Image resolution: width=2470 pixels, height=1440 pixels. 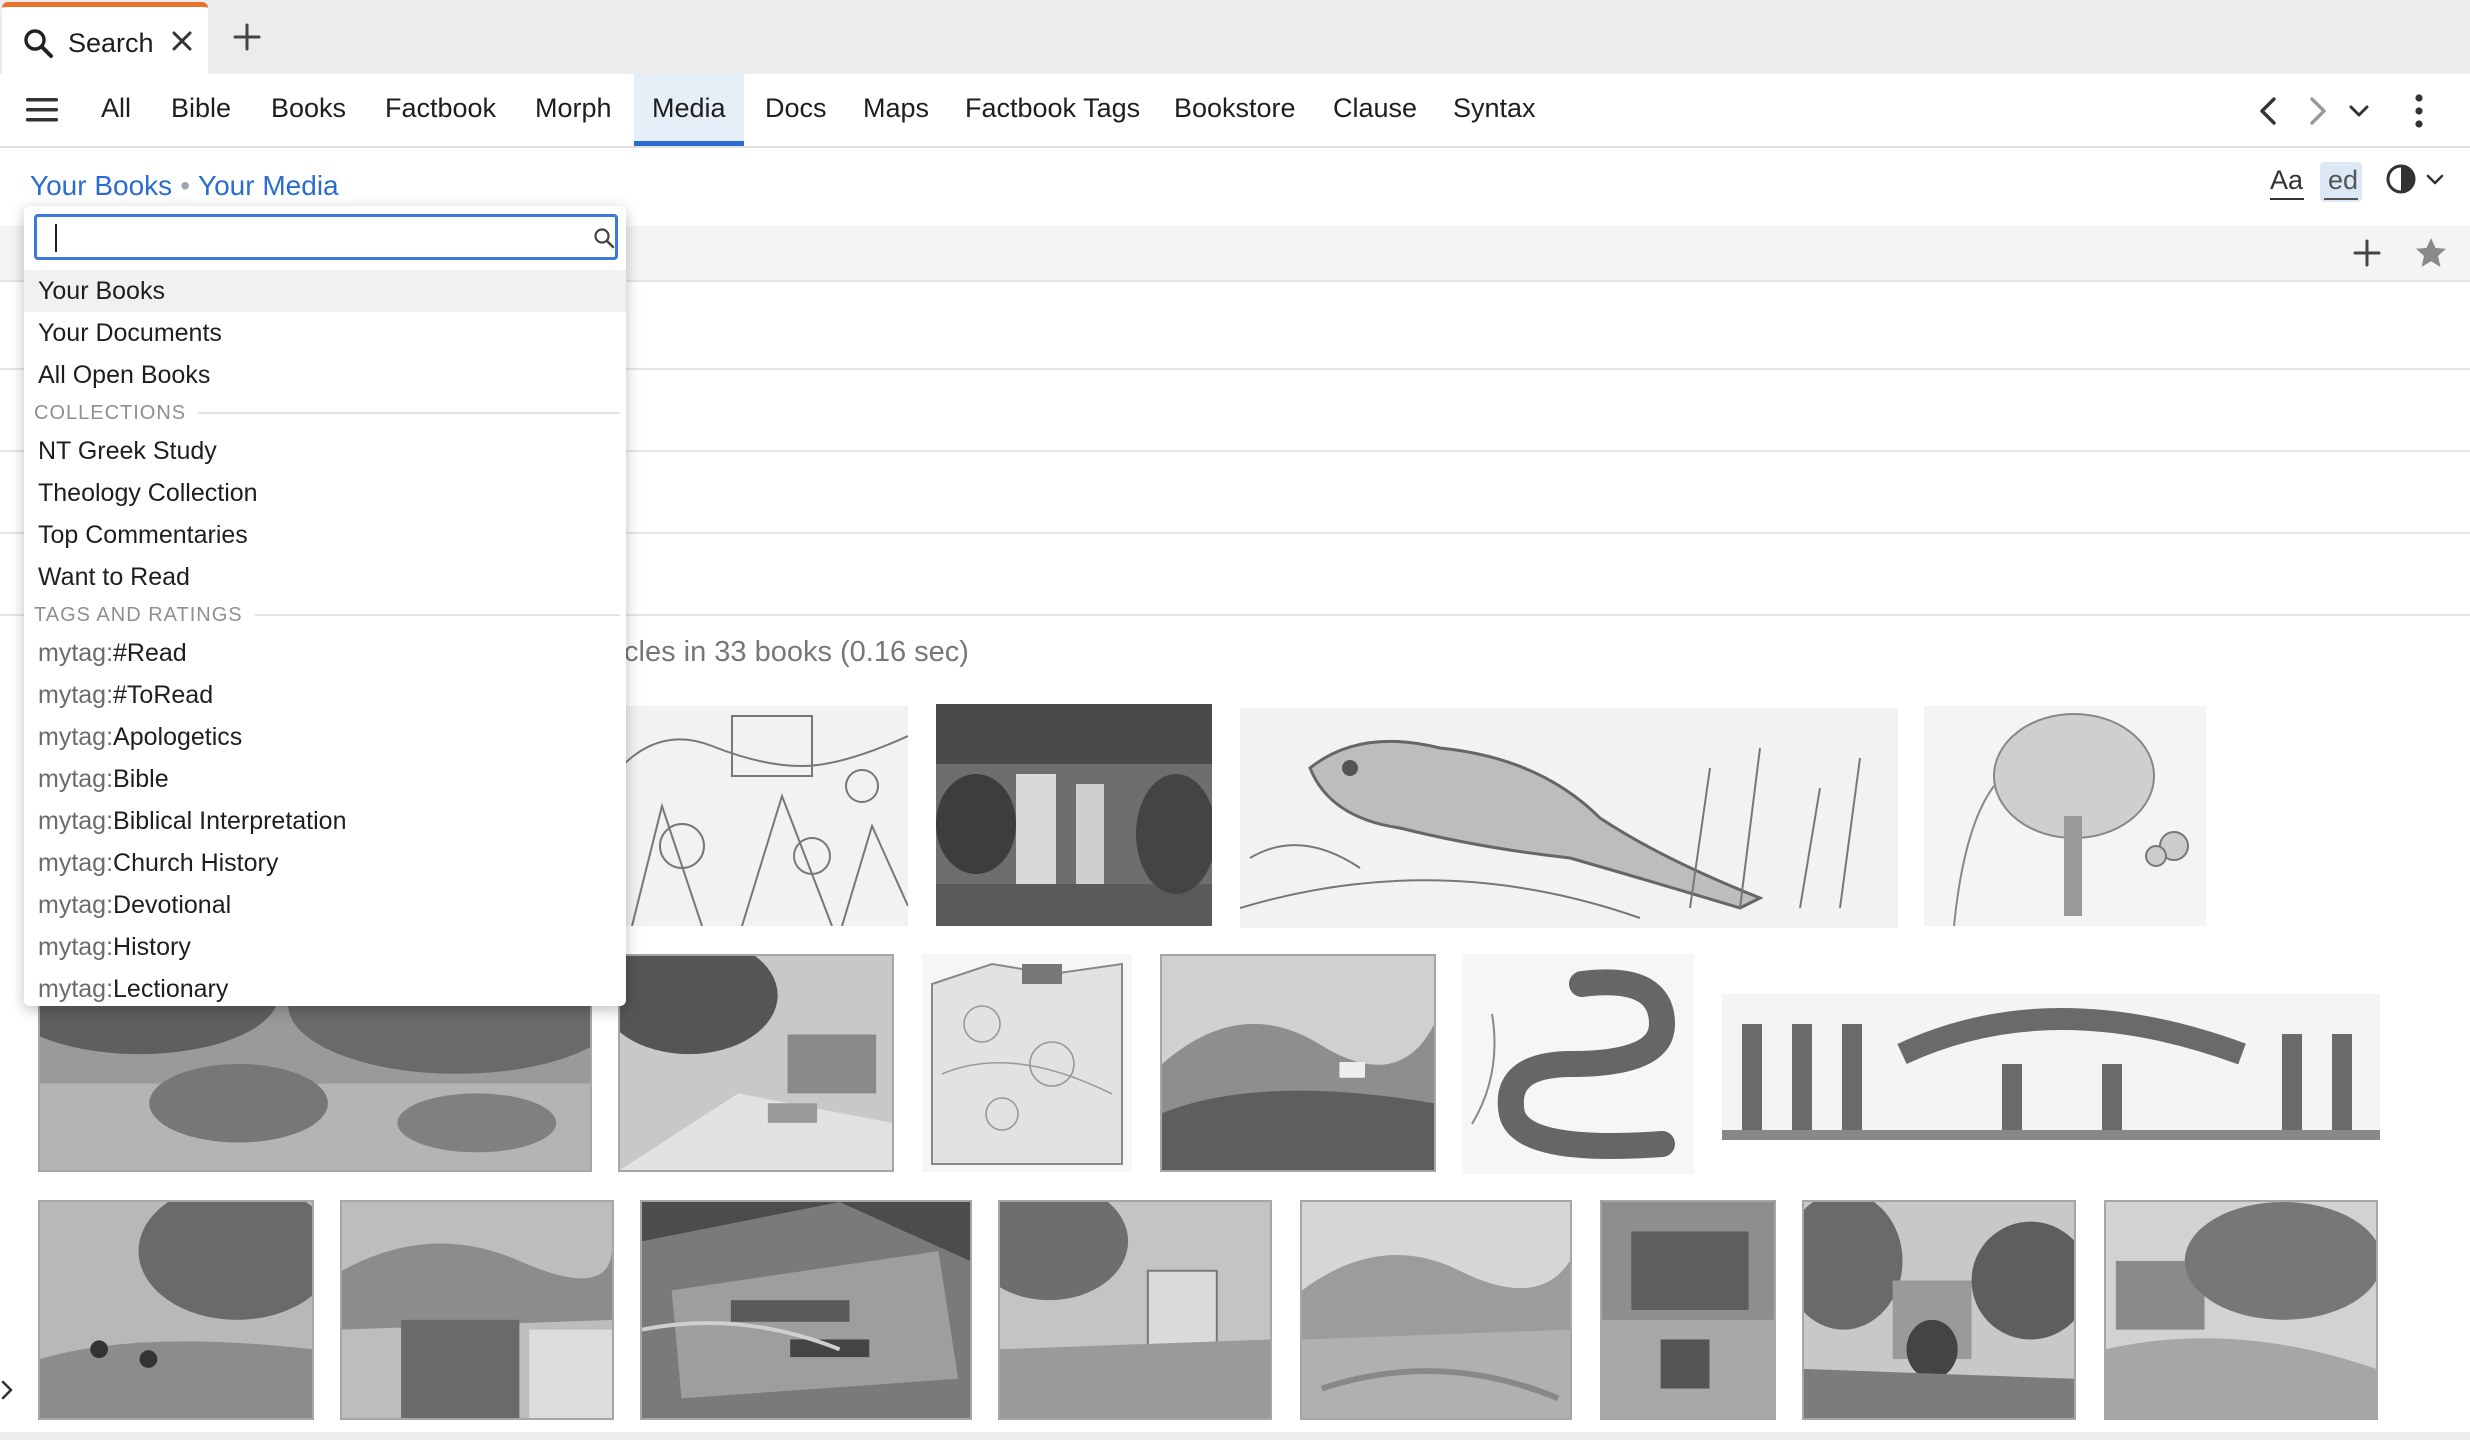 What do you see at coordinates (7, 1390) in the screenshot?
I see `expand-panel-chevron-icon` at bounding box center [7, 1390].